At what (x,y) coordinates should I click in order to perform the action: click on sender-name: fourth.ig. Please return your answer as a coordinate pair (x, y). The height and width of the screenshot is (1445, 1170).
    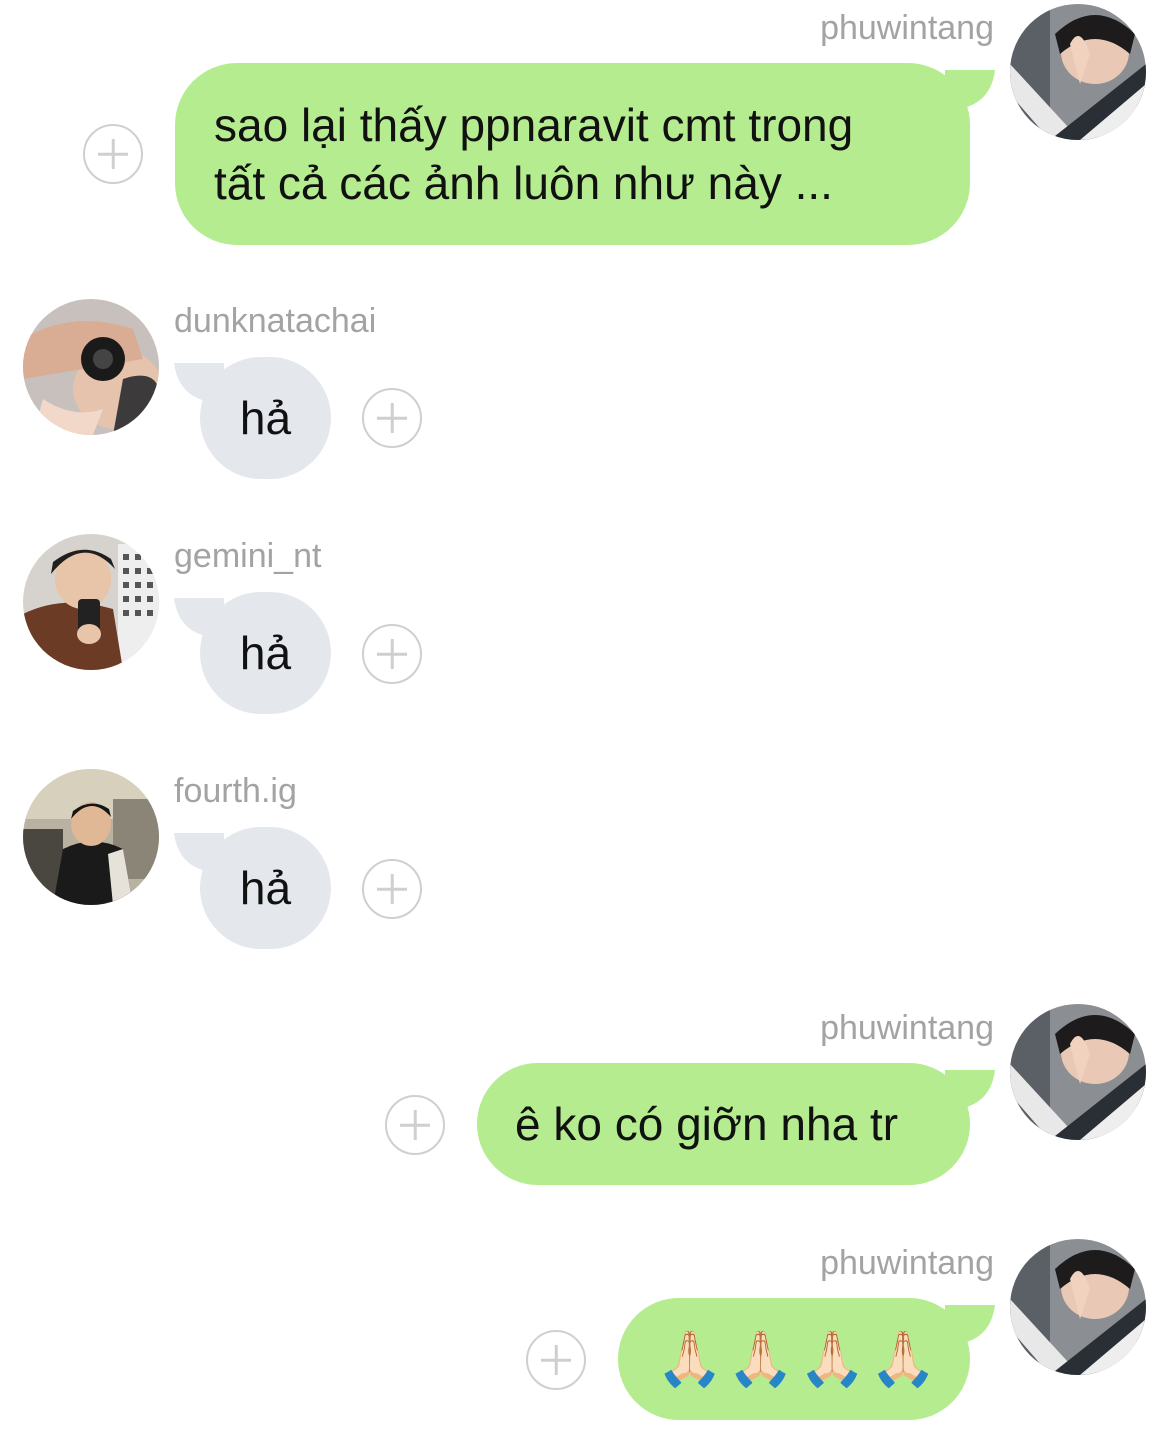
    Looking at the image, I should click on (235, 791).